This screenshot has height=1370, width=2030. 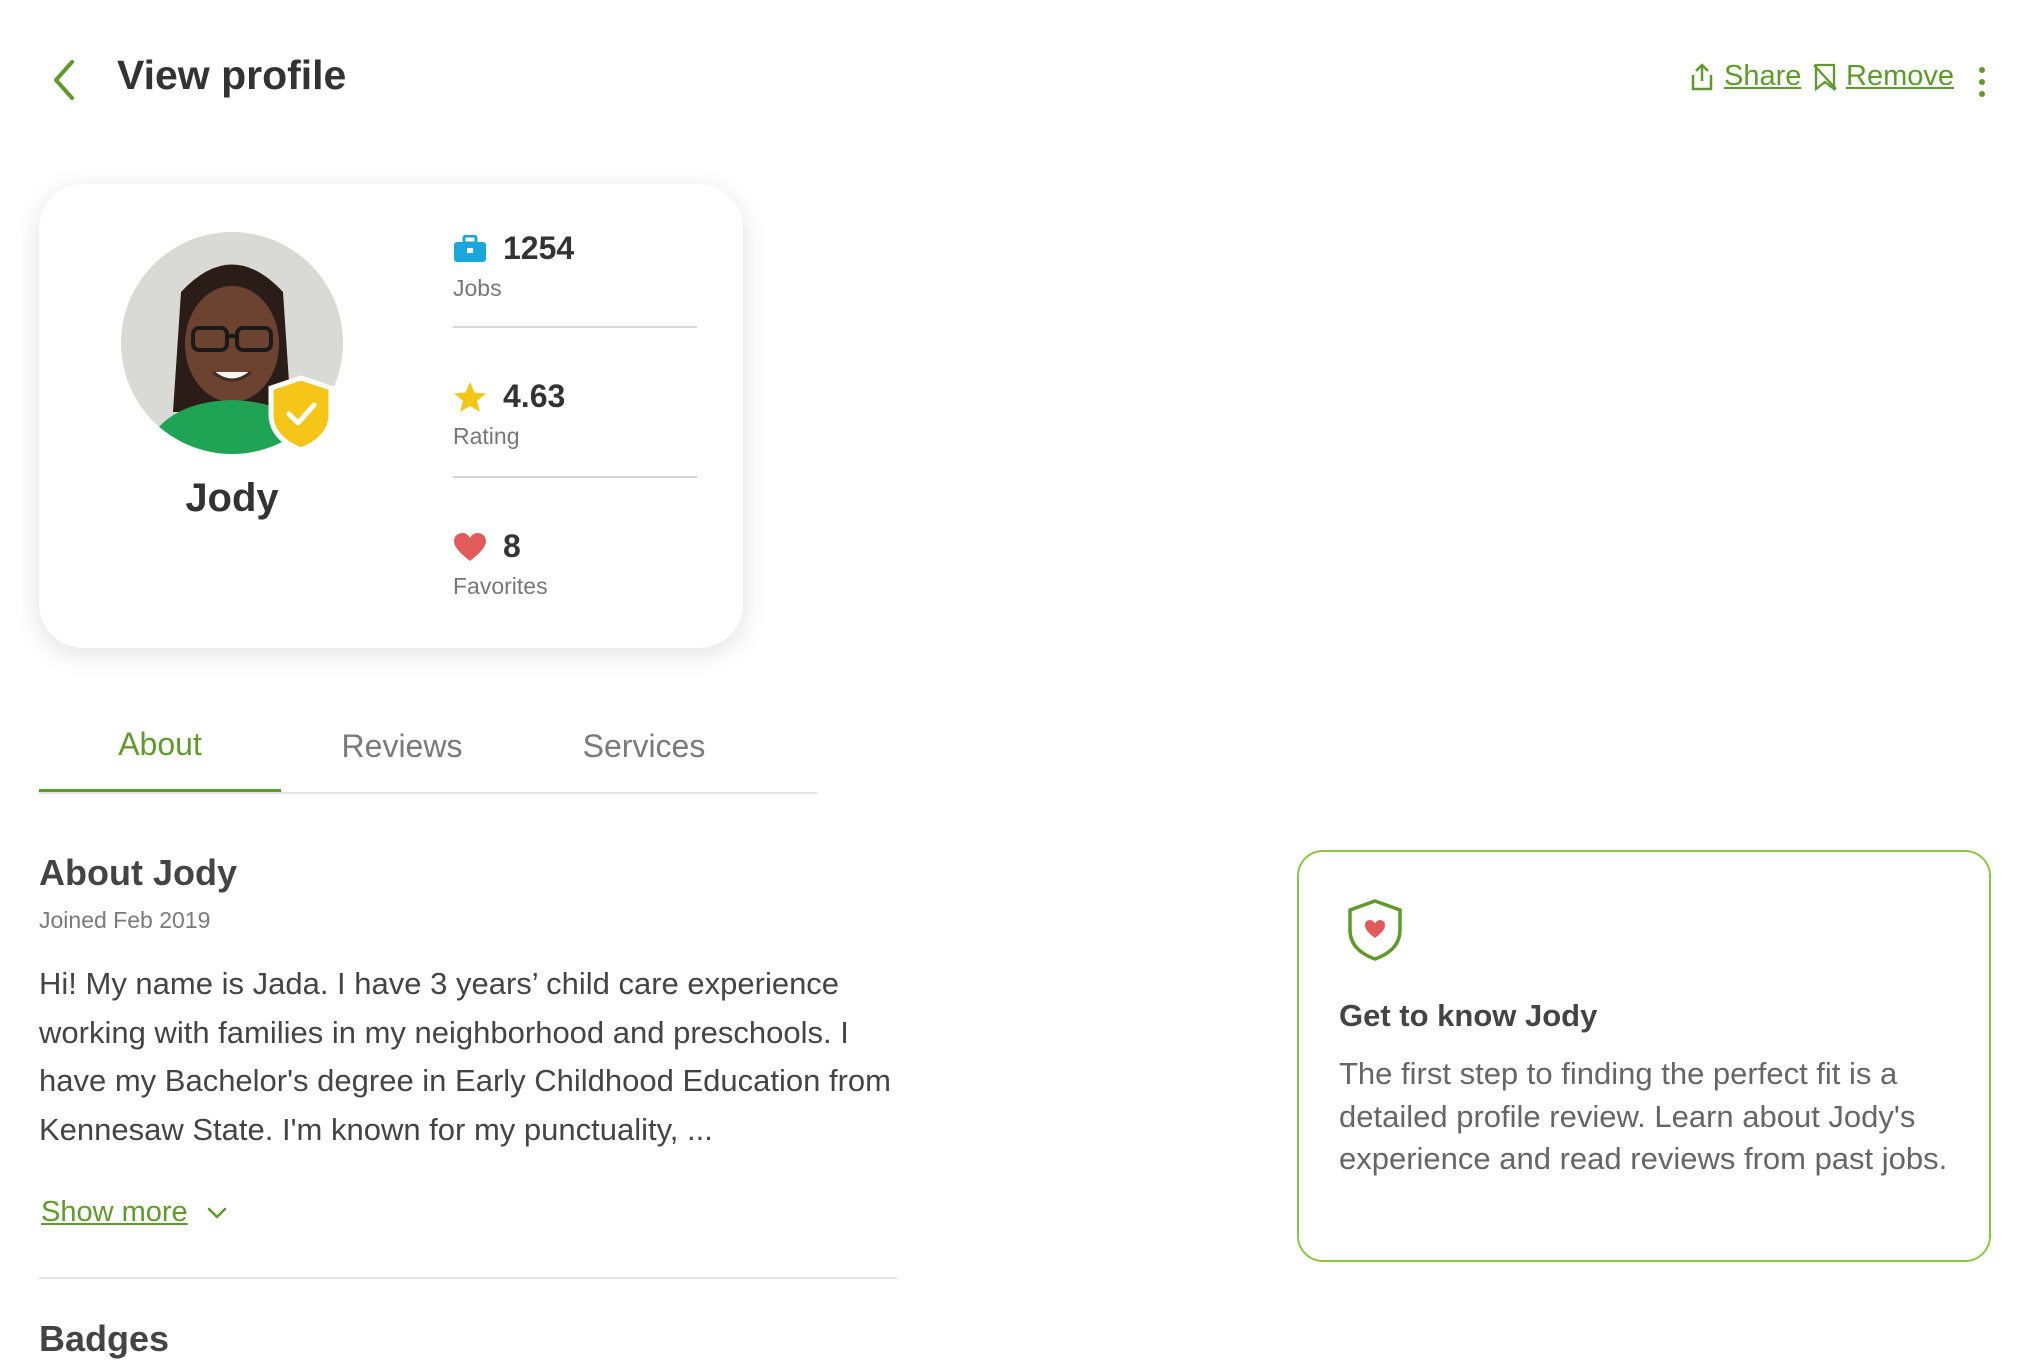 What do you see at coordinates (1375, 930) in the screenshot?
I see `shield-heart-icon` at bounding box center [1375, 930].